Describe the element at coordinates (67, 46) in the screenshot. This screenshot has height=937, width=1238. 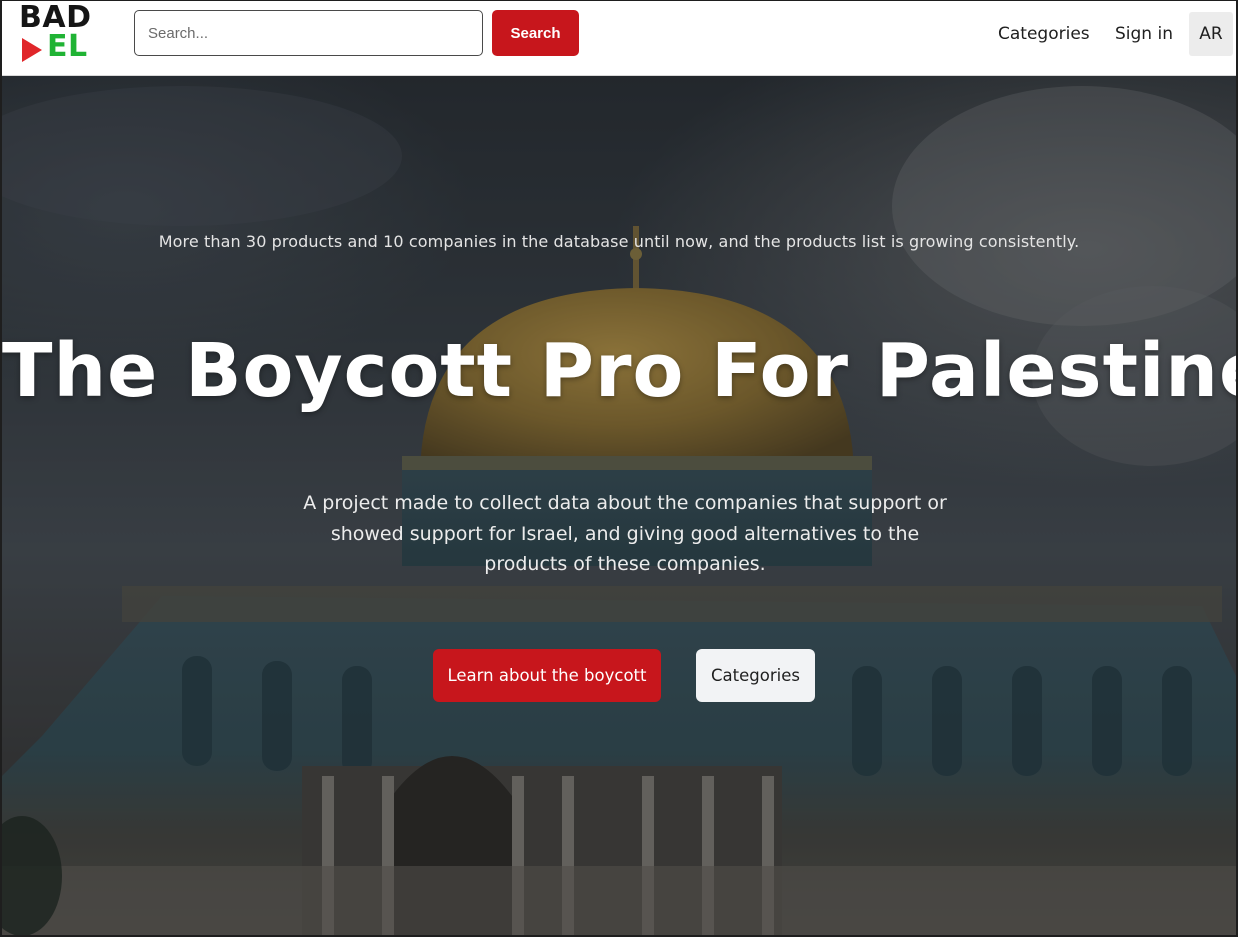
I see `logo-text-bottom: EL` at that location.